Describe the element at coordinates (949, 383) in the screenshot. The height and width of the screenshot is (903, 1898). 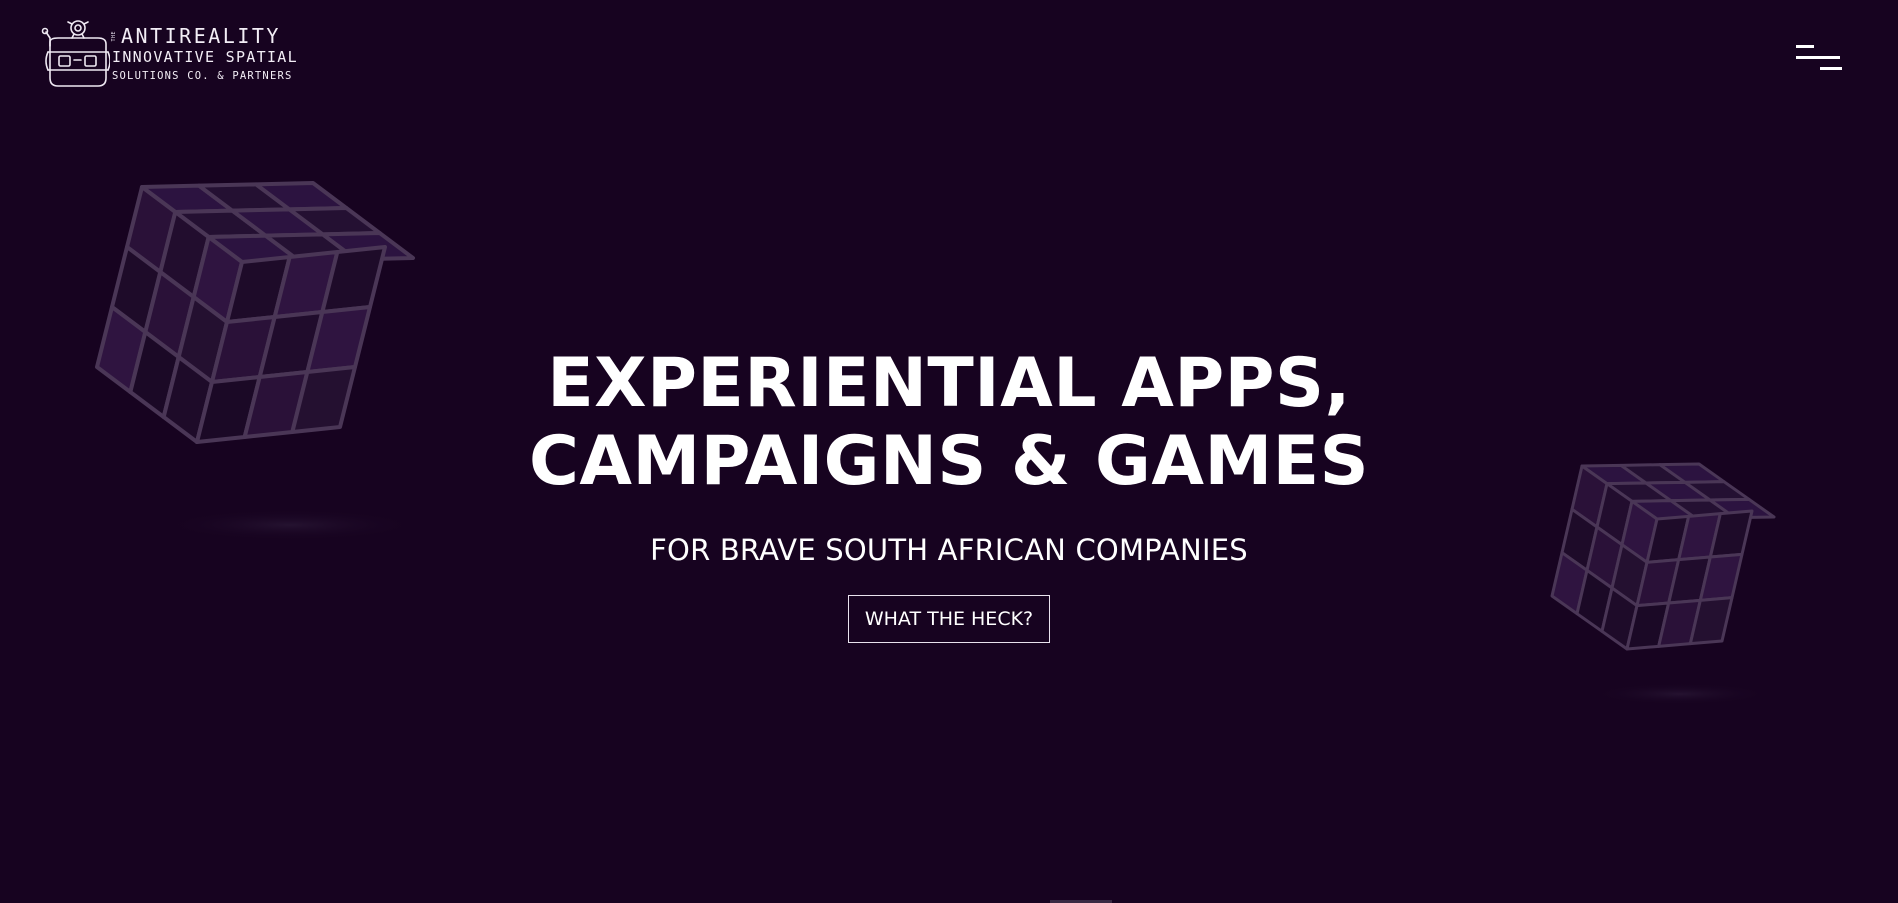
I see `hero-title-line1: EXPERIENTIAL APPS,` at that location.